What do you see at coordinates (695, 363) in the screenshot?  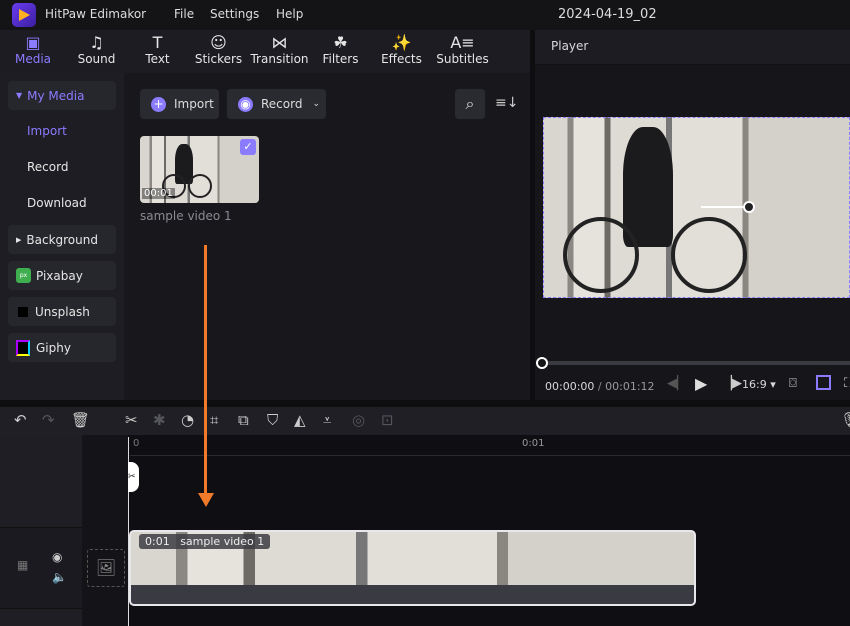 I see `playback-scrubber` at bounding box center [695, 363].